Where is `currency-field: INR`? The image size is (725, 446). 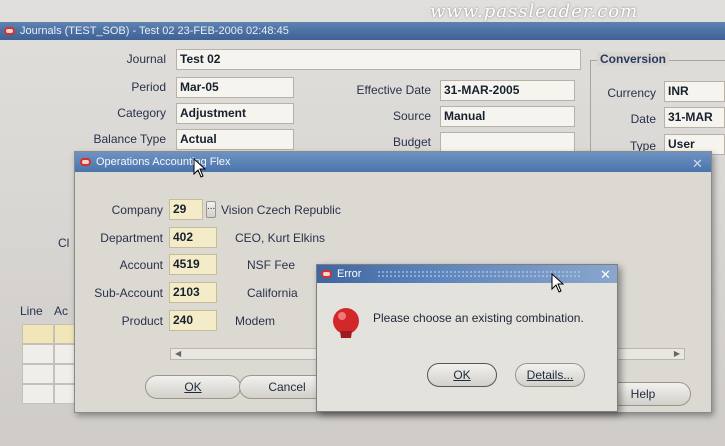
currency-field: INR is located at coordinates (694, 91).